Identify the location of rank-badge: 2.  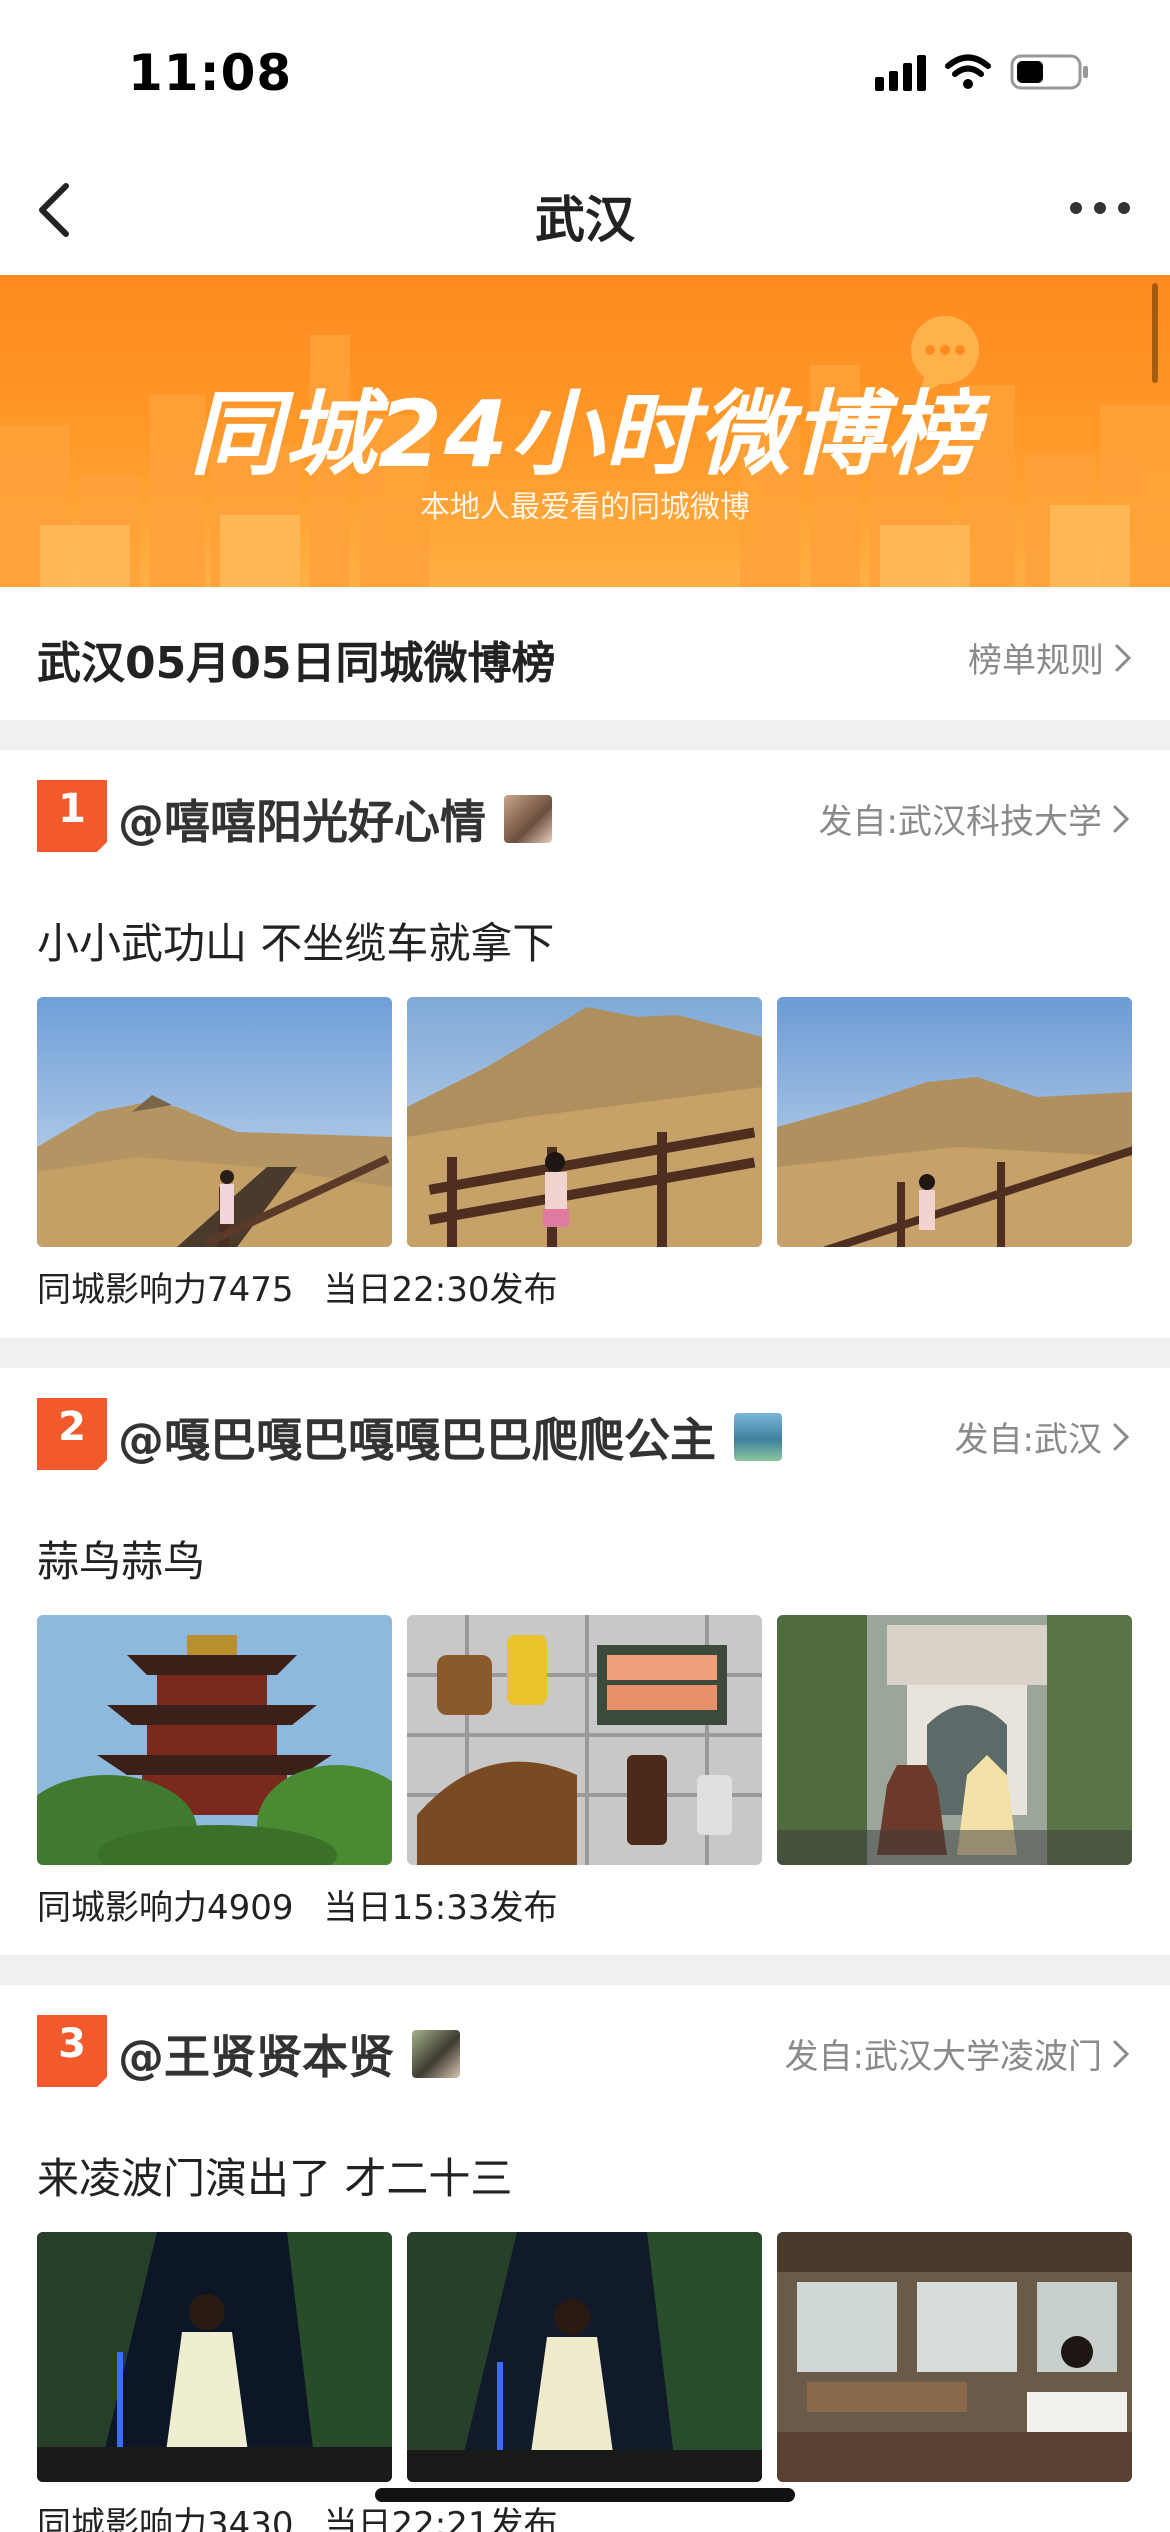
(72, 1434).